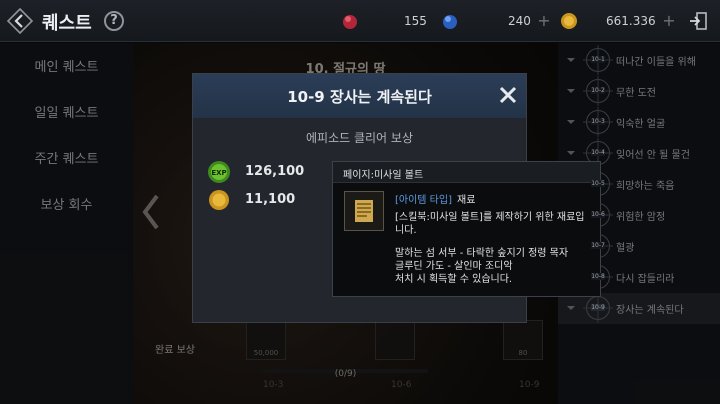 The width and height of the screenshot is (720, 404). I want to click on scroll-page-icon, so click(364, 211).